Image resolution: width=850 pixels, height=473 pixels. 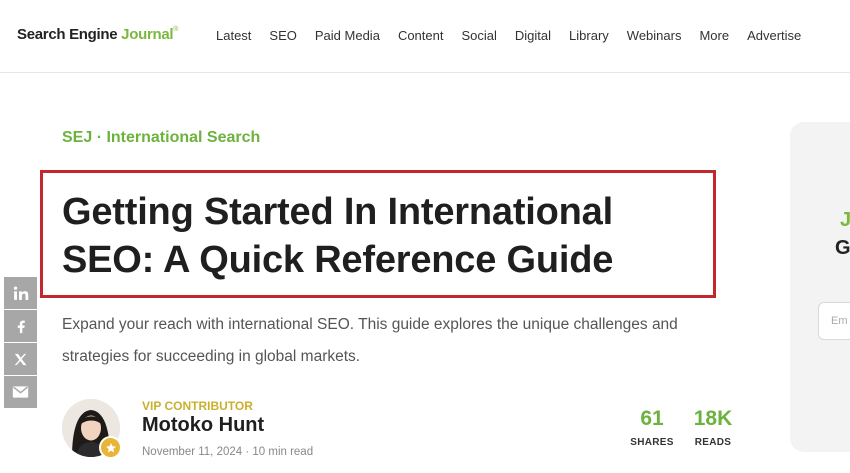 I want to click on x-share-button, so click(x=20, y=359).